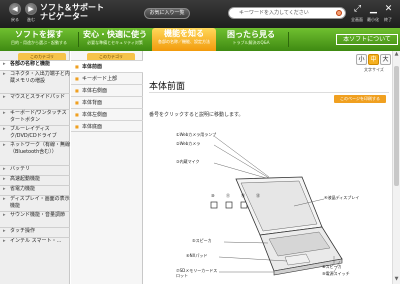  I want to click on favorites-button: お気に入り一覧, so click(167, 13).